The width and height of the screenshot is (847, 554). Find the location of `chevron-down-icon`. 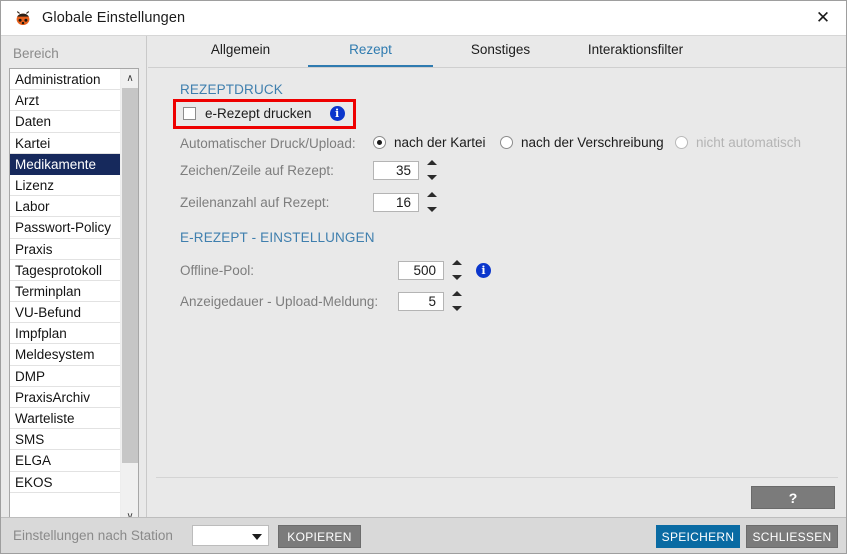

chevron-down-icon is located at coordinates (257, 537).